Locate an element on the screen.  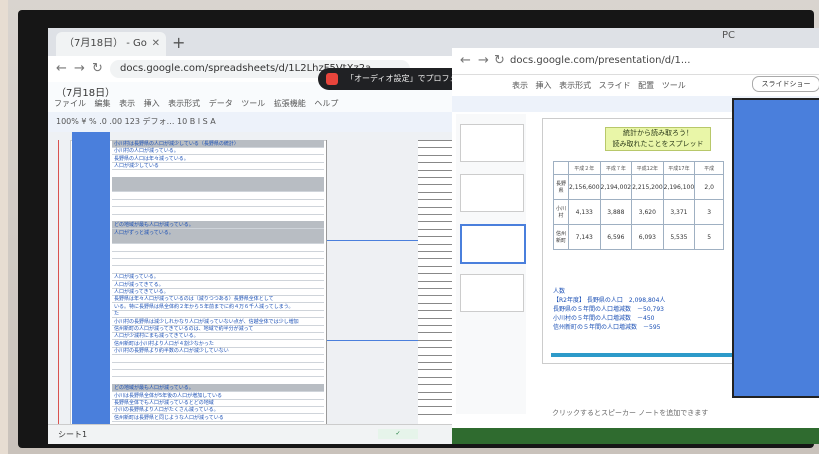
table-cell: 2,196,100 is located at coordinates (679, 187).